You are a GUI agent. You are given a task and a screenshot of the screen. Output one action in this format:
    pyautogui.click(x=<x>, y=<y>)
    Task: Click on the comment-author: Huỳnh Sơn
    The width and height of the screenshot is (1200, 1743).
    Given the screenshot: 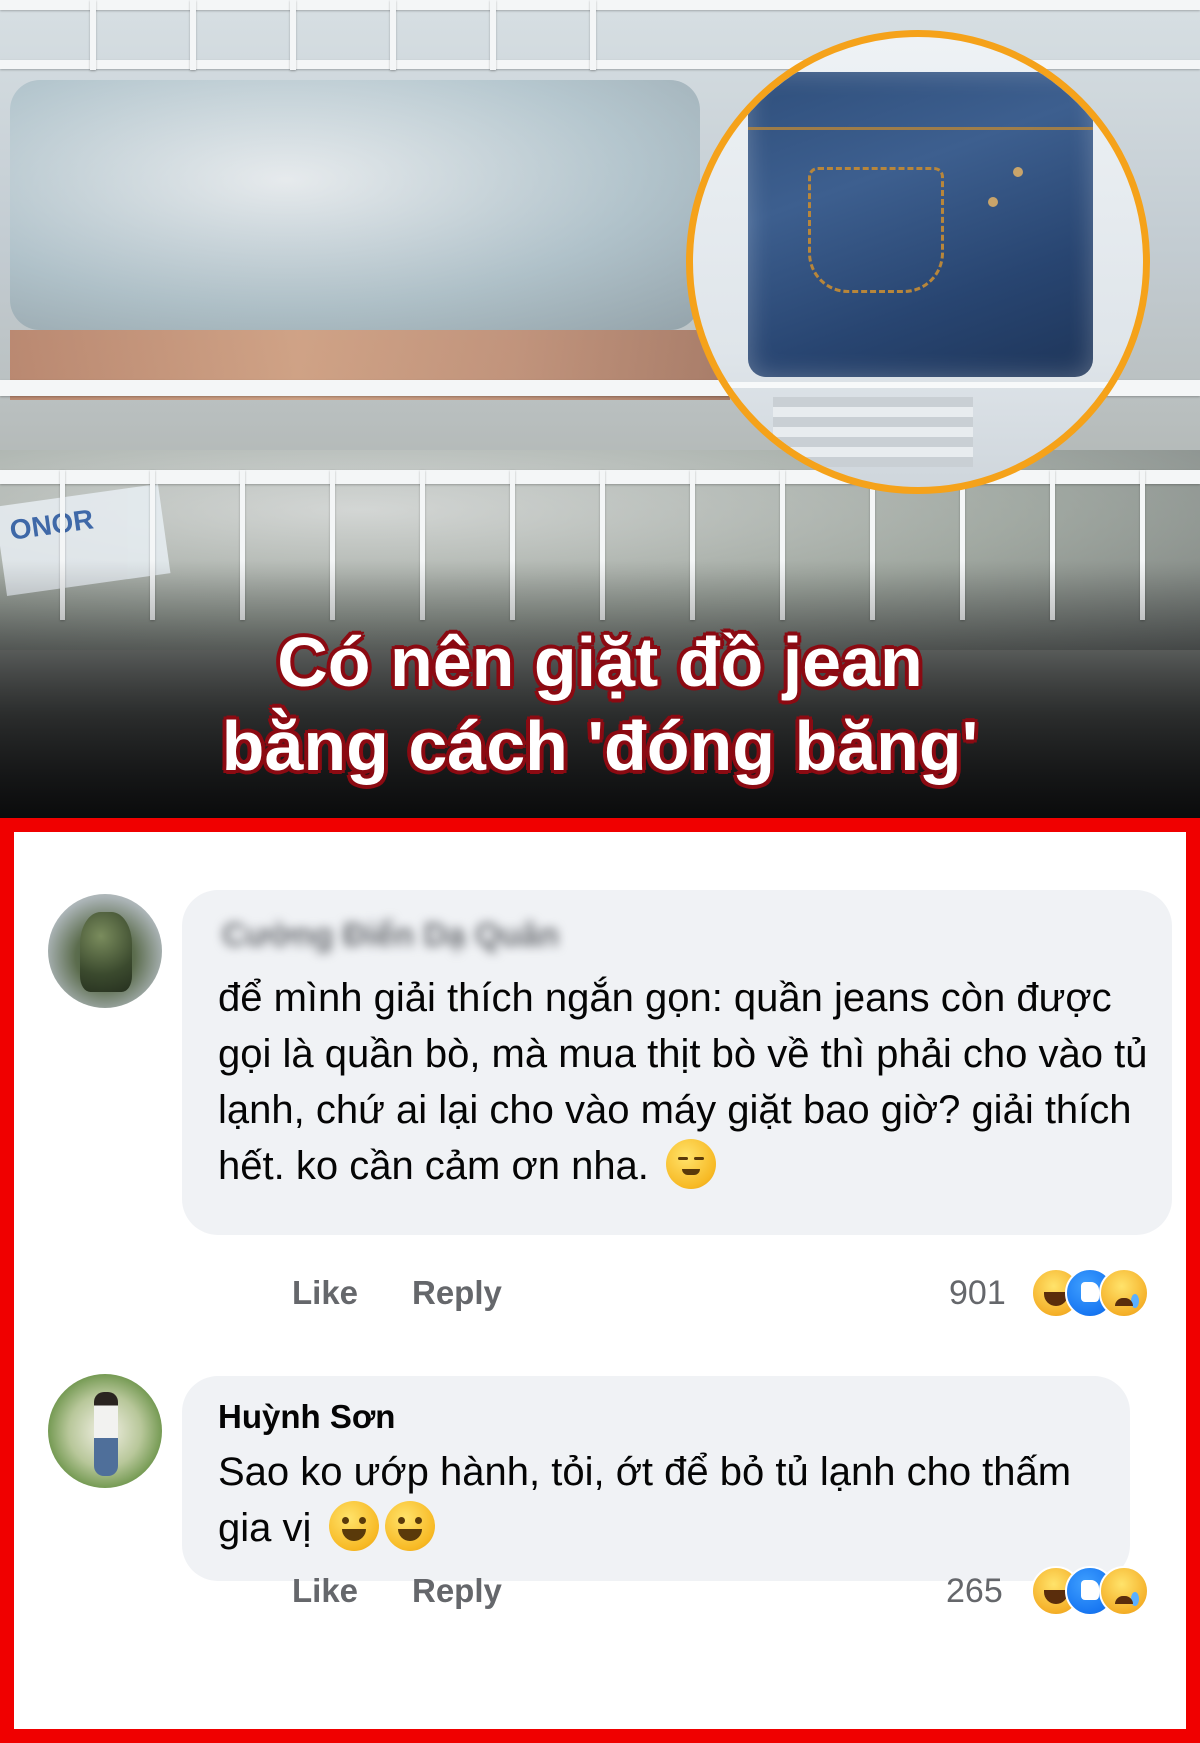 What is the action you would take?
    pyautogui.click(x=306, y=1417)
    